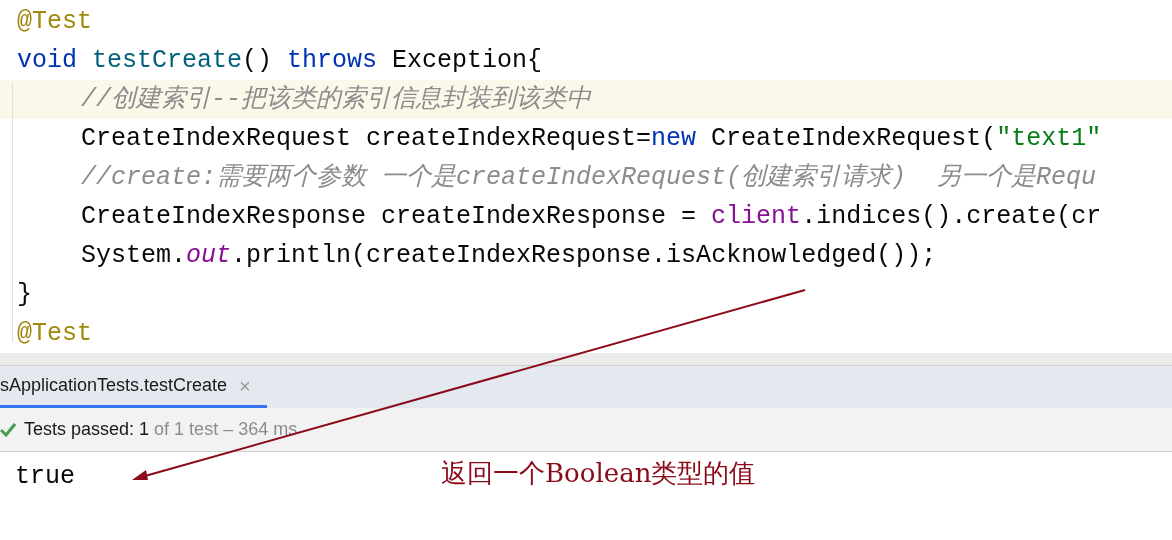 The width and height of the screenshot is (1172, 540). Describe the element at coordinates (44, 477) in the screenshot. I see `console-output: true` at that location.